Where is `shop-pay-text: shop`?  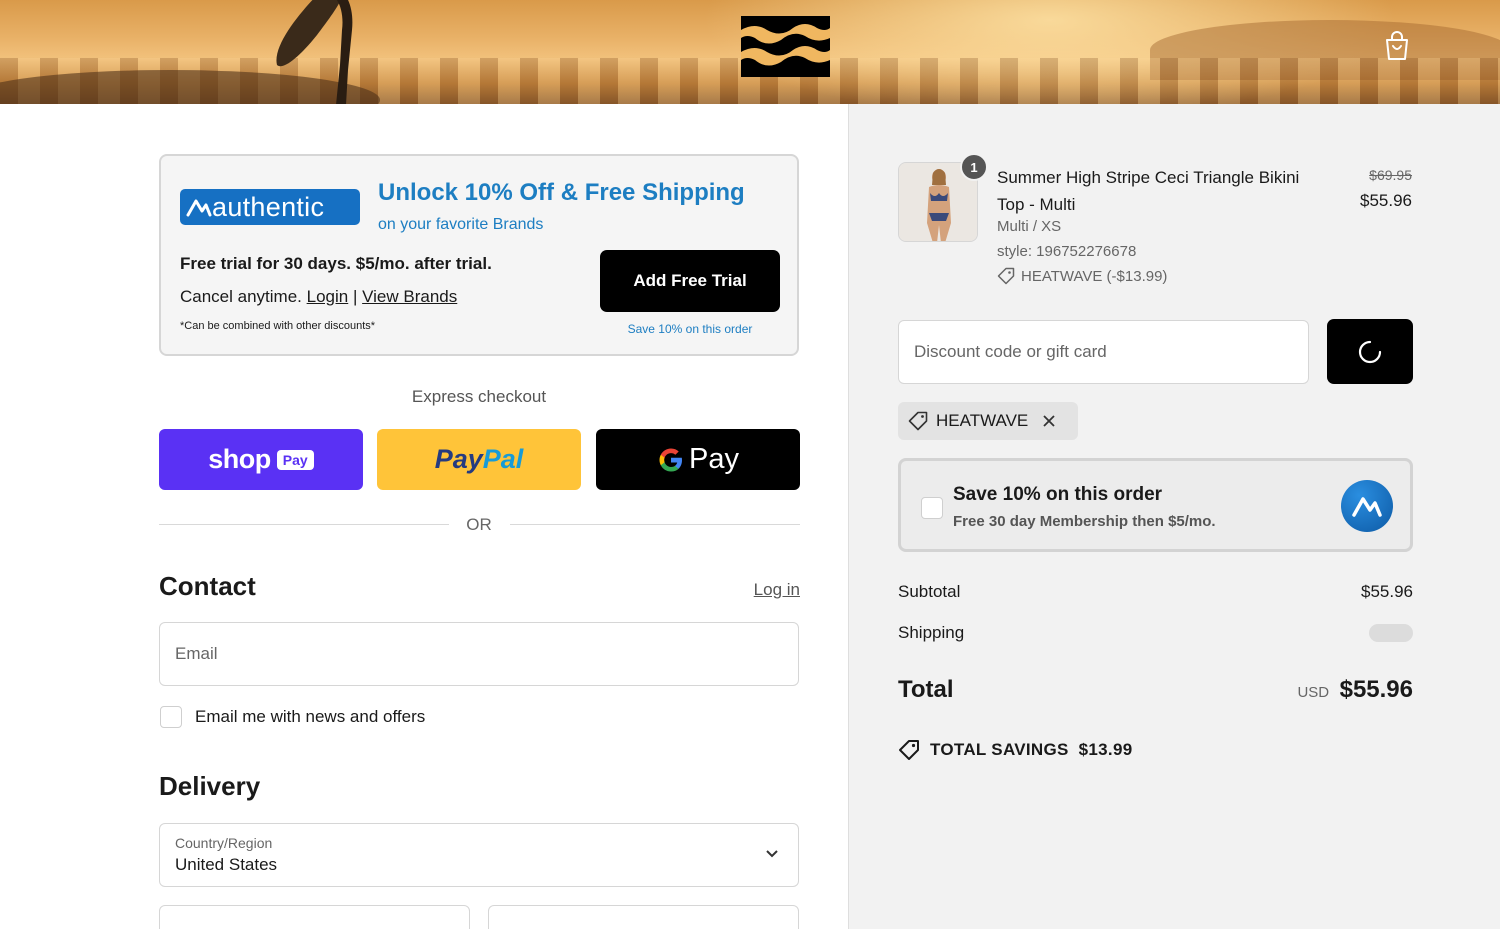 shop-pay-text: shop is located at coordinates (239, 459).